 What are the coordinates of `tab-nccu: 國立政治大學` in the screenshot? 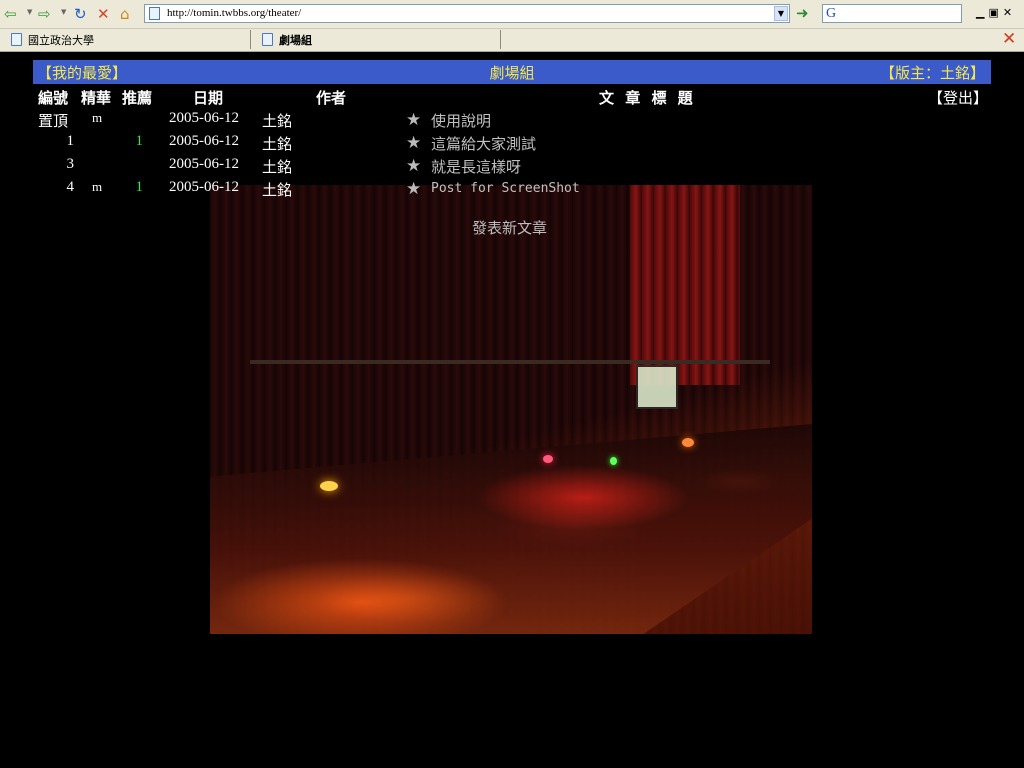 It's located at (126, 39).